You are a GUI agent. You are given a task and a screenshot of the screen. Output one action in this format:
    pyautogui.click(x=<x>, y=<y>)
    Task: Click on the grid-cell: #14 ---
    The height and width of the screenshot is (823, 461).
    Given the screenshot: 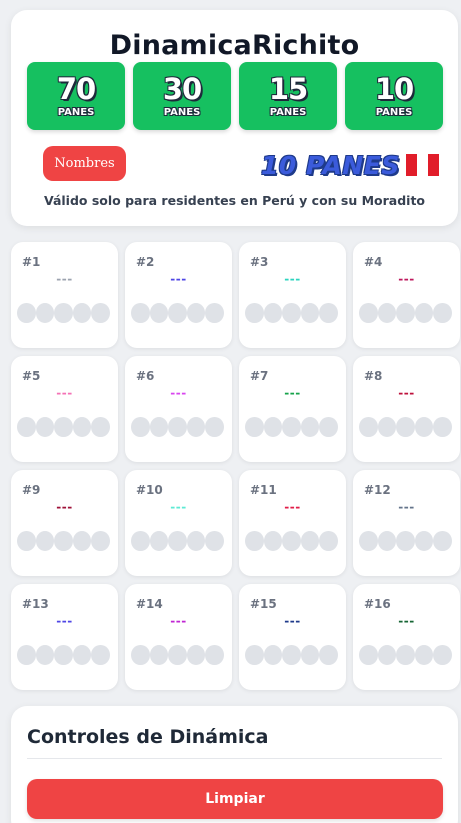 What is the action you would take?
    pyautogui.click(x=178, y=637)
    